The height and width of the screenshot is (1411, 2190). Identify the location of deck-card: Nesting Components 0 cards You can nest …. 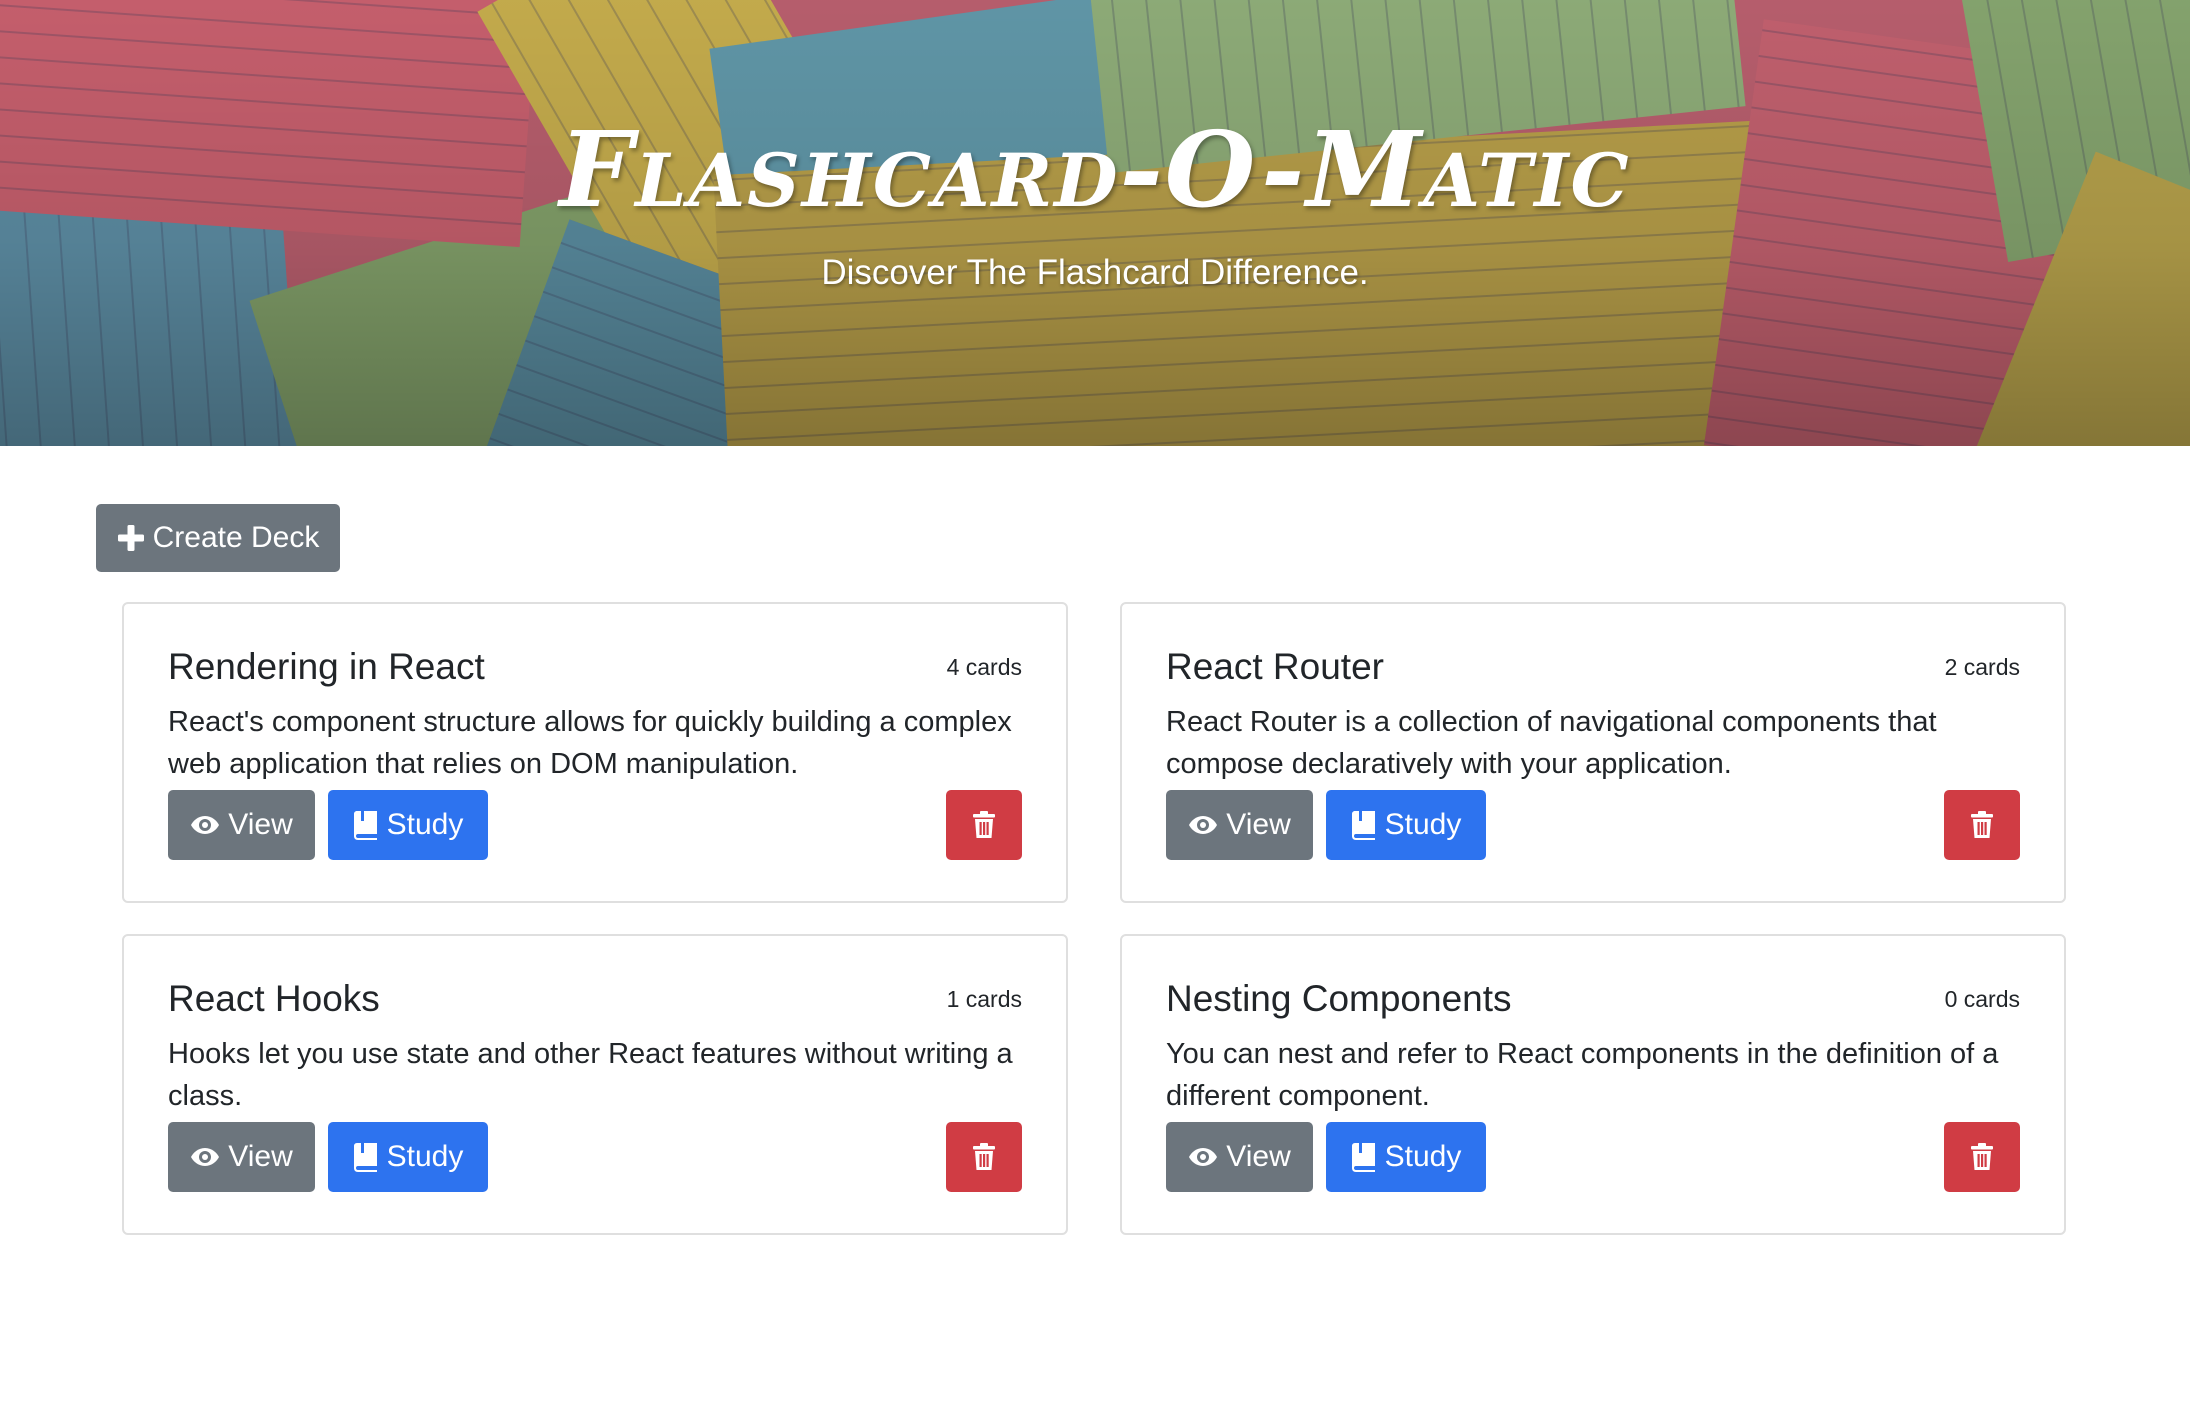
(1593, 1084).